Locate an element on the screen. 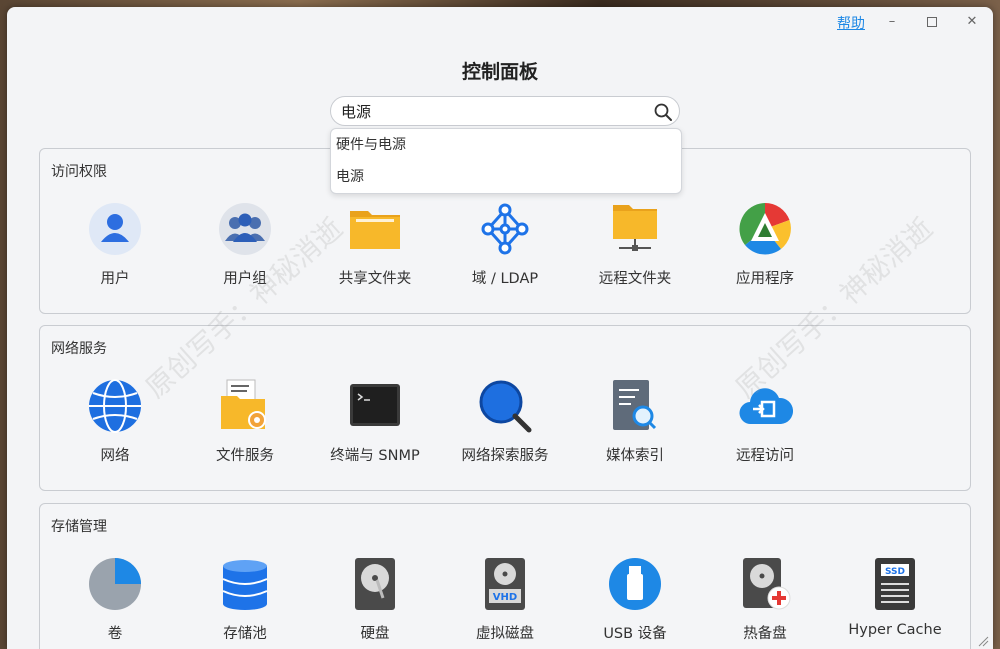 The height and width of the screenshot is (649, 1000). volume-pie-icon is located at coordinates (115, 584).